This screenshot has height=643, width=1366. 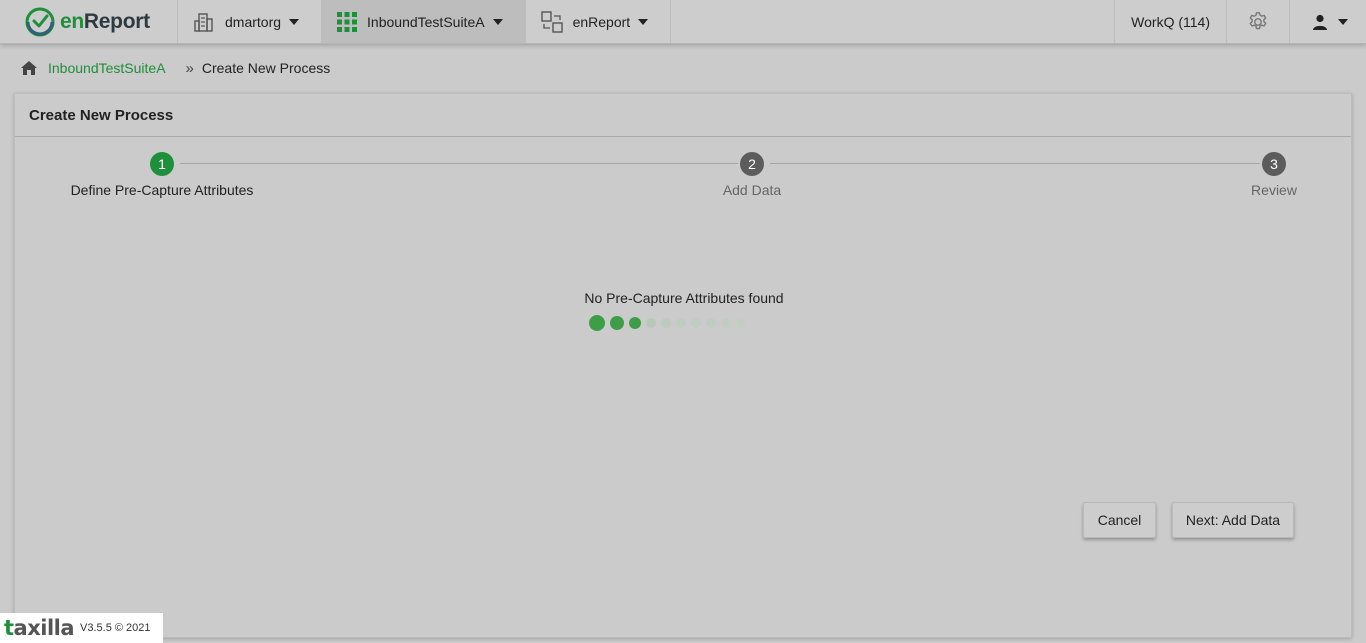 I want to click on org-name: dmartorg, so click(x=253, y=21).